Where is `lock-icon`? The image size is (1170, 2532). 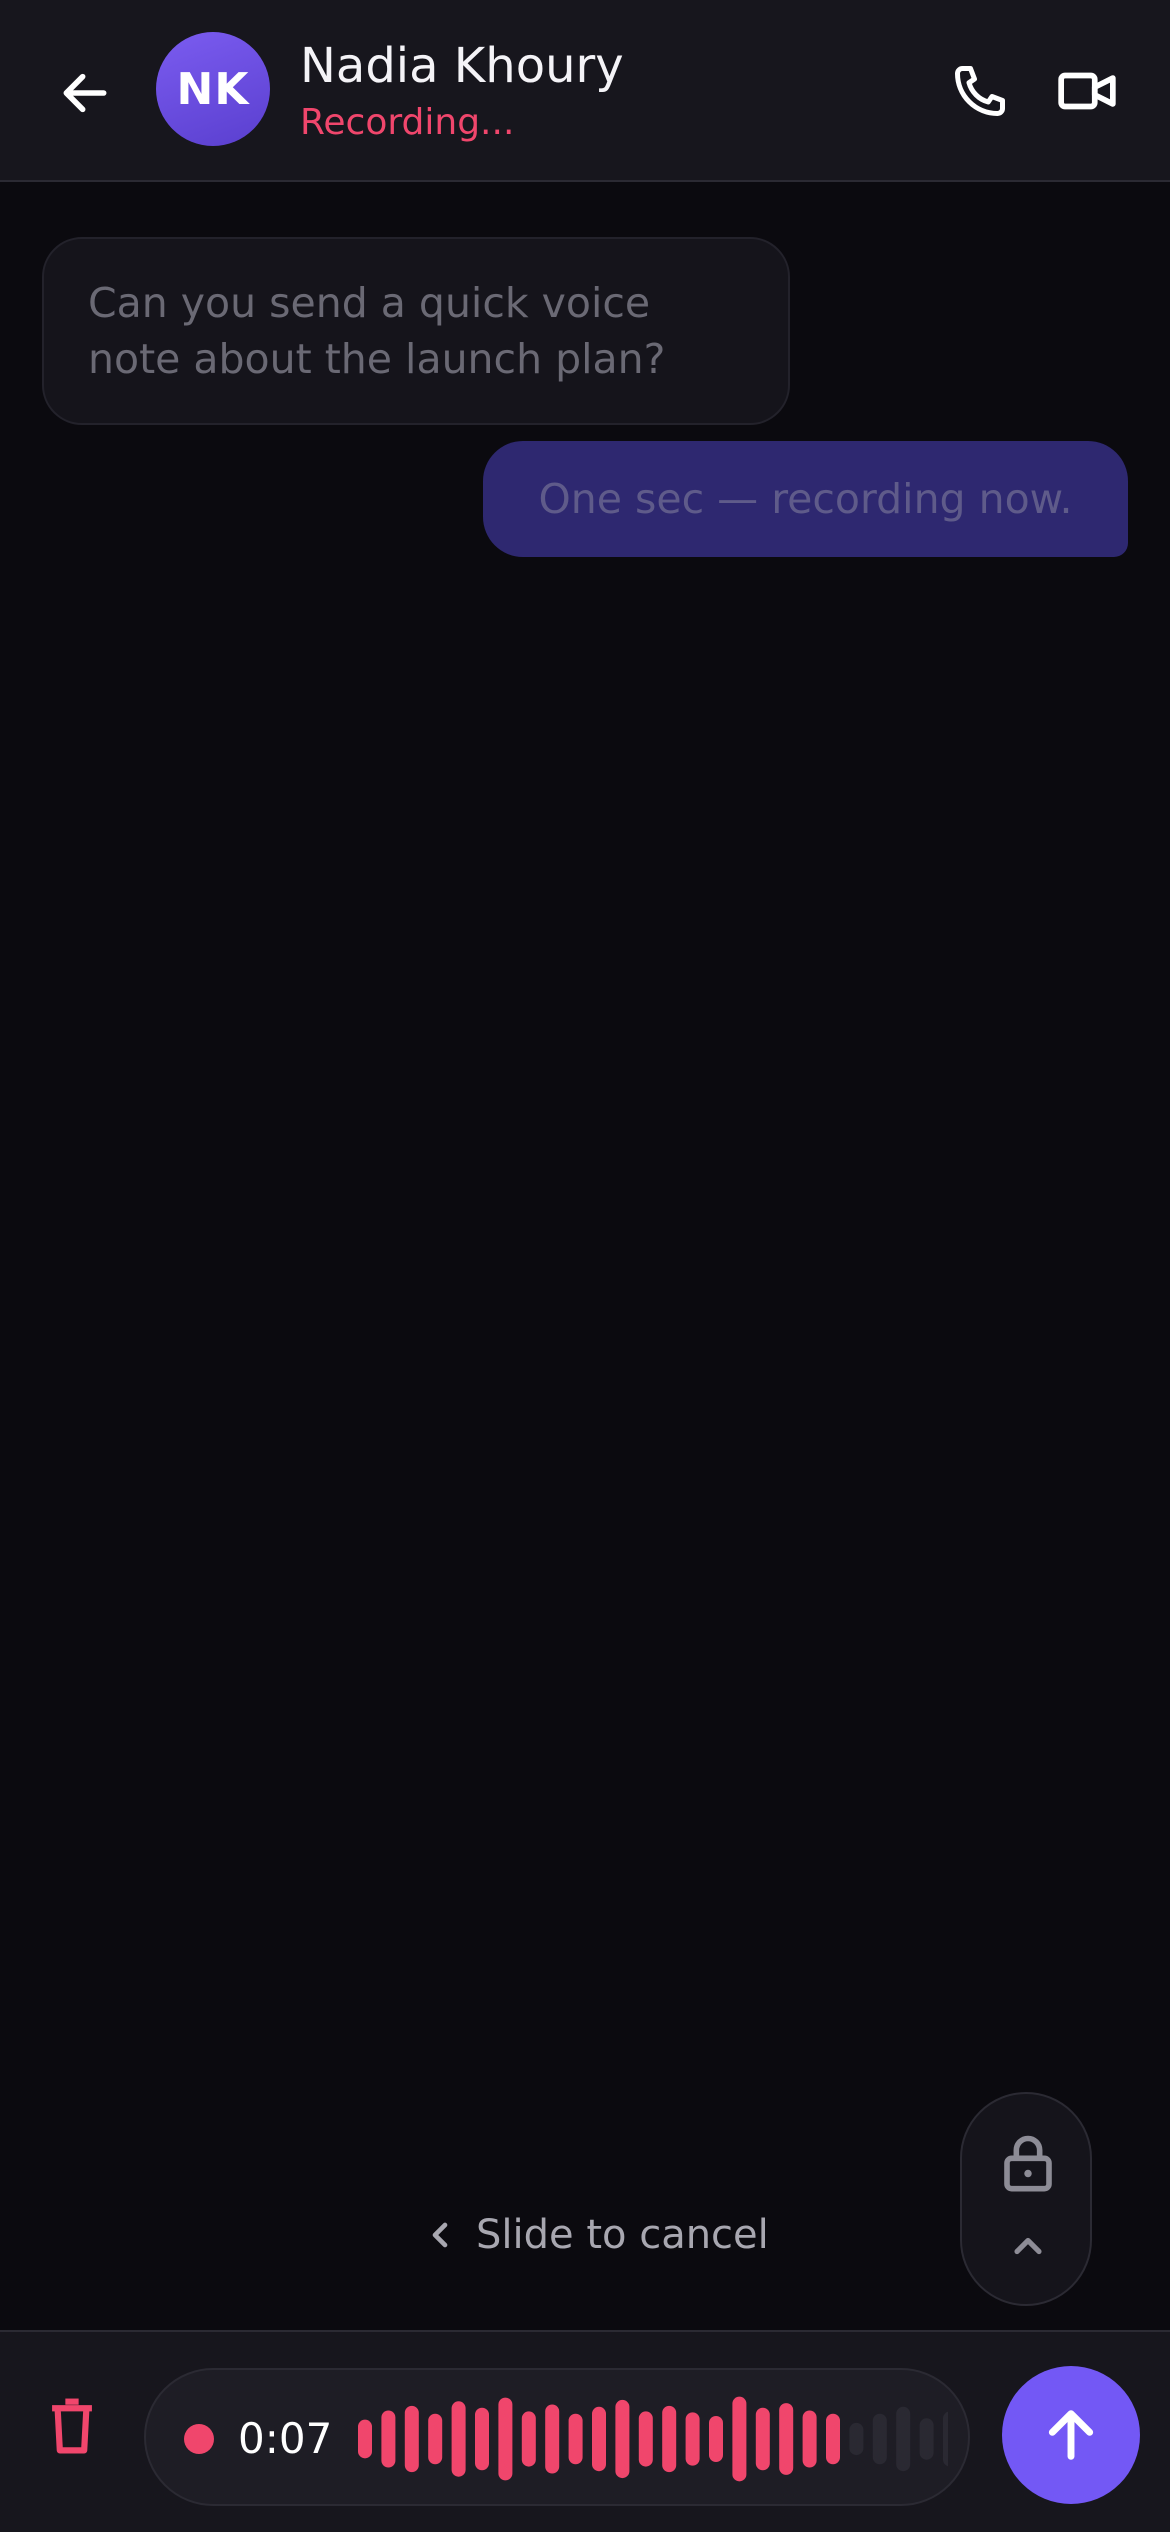
lock-icon is located at coordinates (1028, 2163).